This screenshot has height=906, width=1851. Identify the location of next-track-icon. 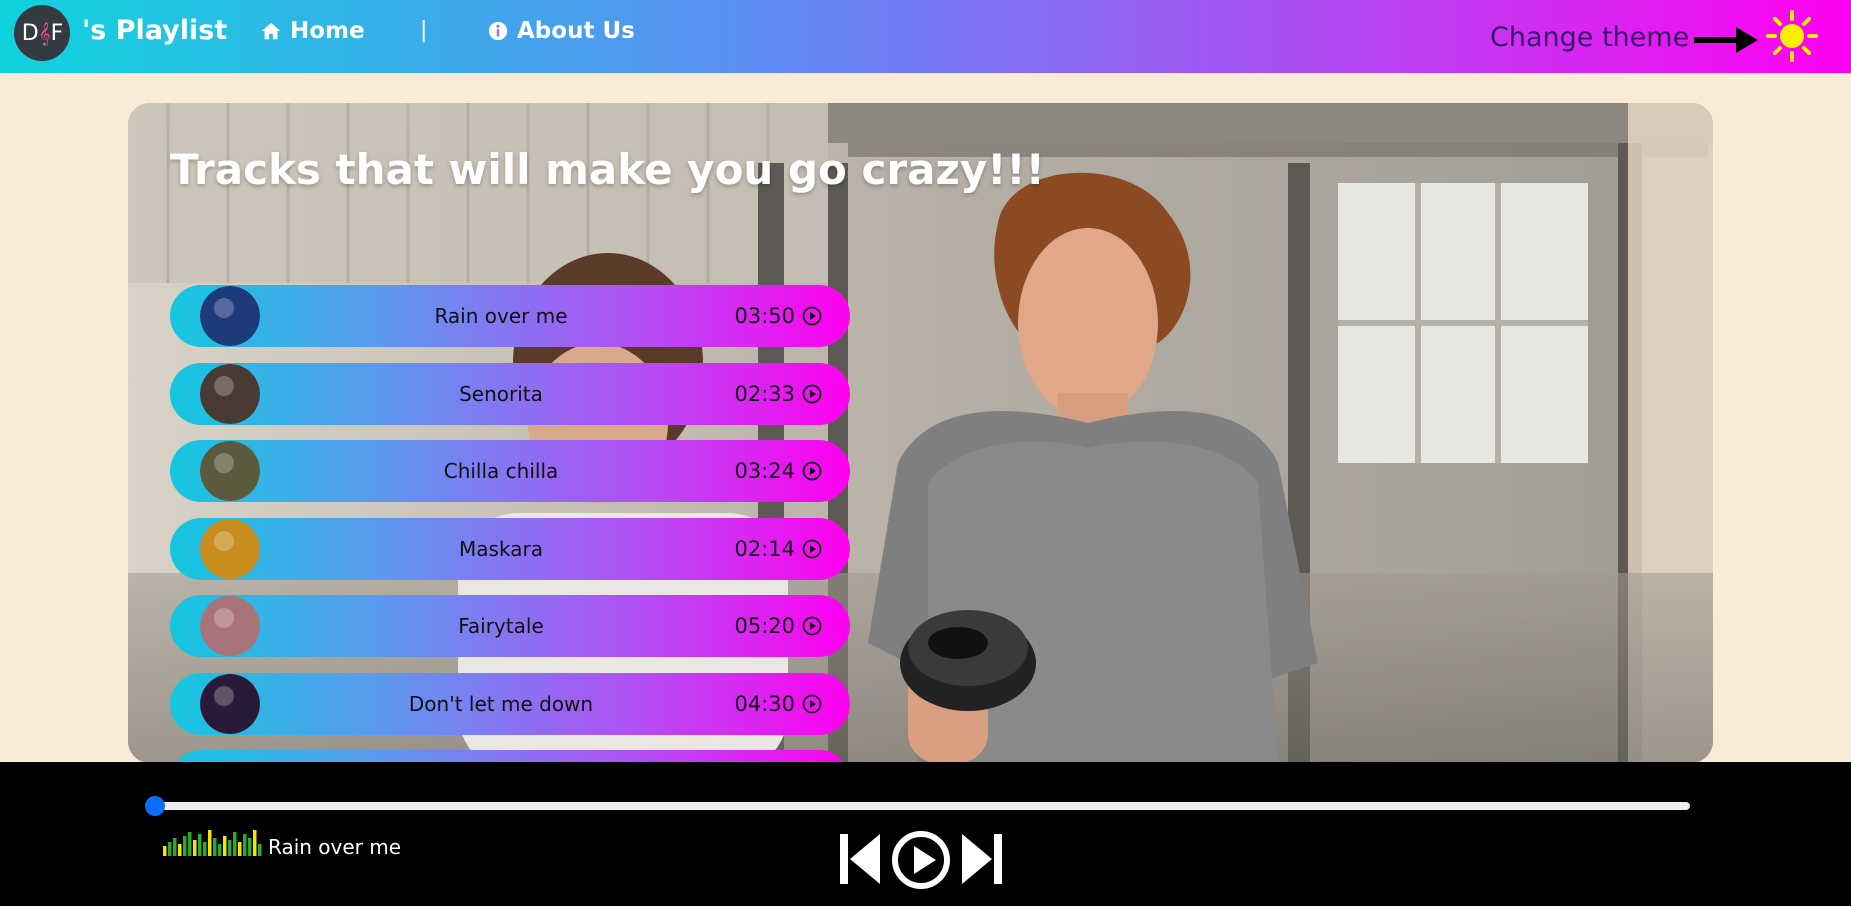
(982, 859).